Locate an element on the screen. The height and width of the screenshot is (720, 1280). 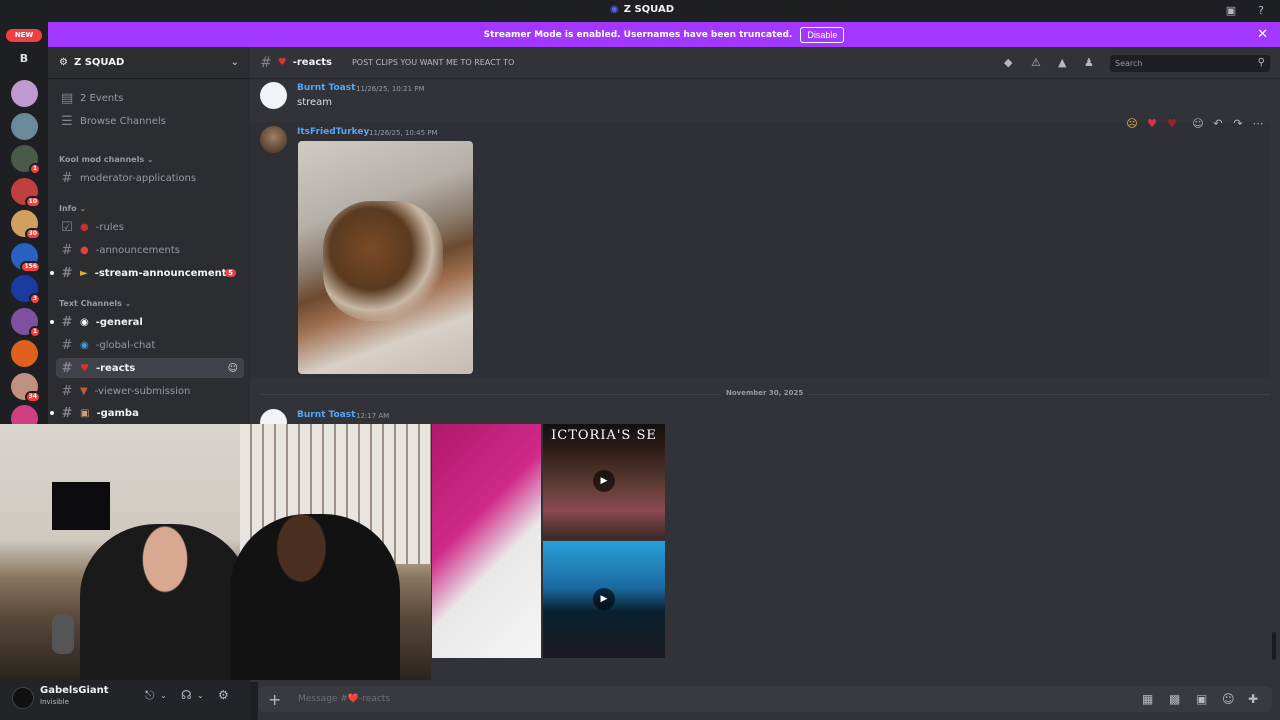
channel-global-chat: # ◉ -global-chat is located at coordinates (150, 345).